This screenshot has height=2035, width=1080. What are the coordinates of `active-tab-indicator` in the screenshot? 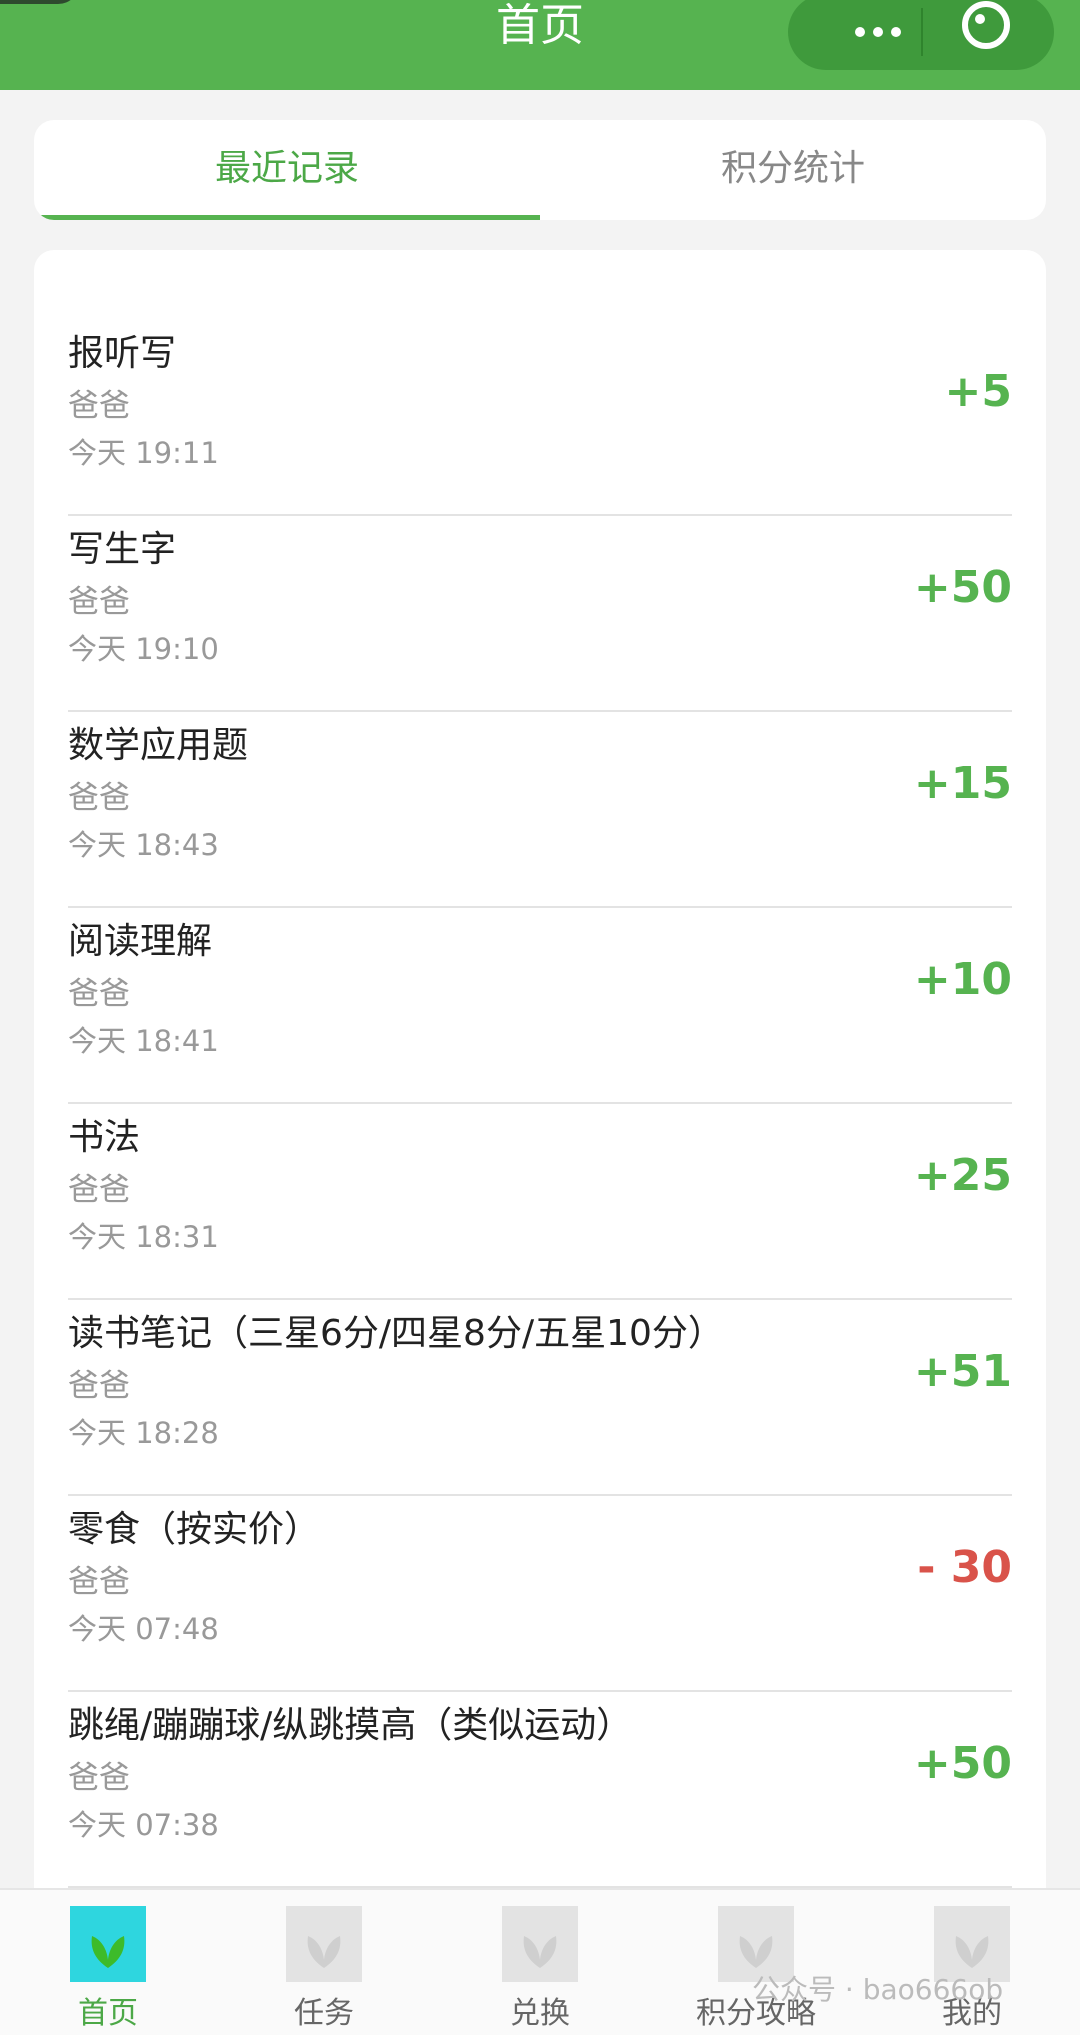 It's located at (287, 217).